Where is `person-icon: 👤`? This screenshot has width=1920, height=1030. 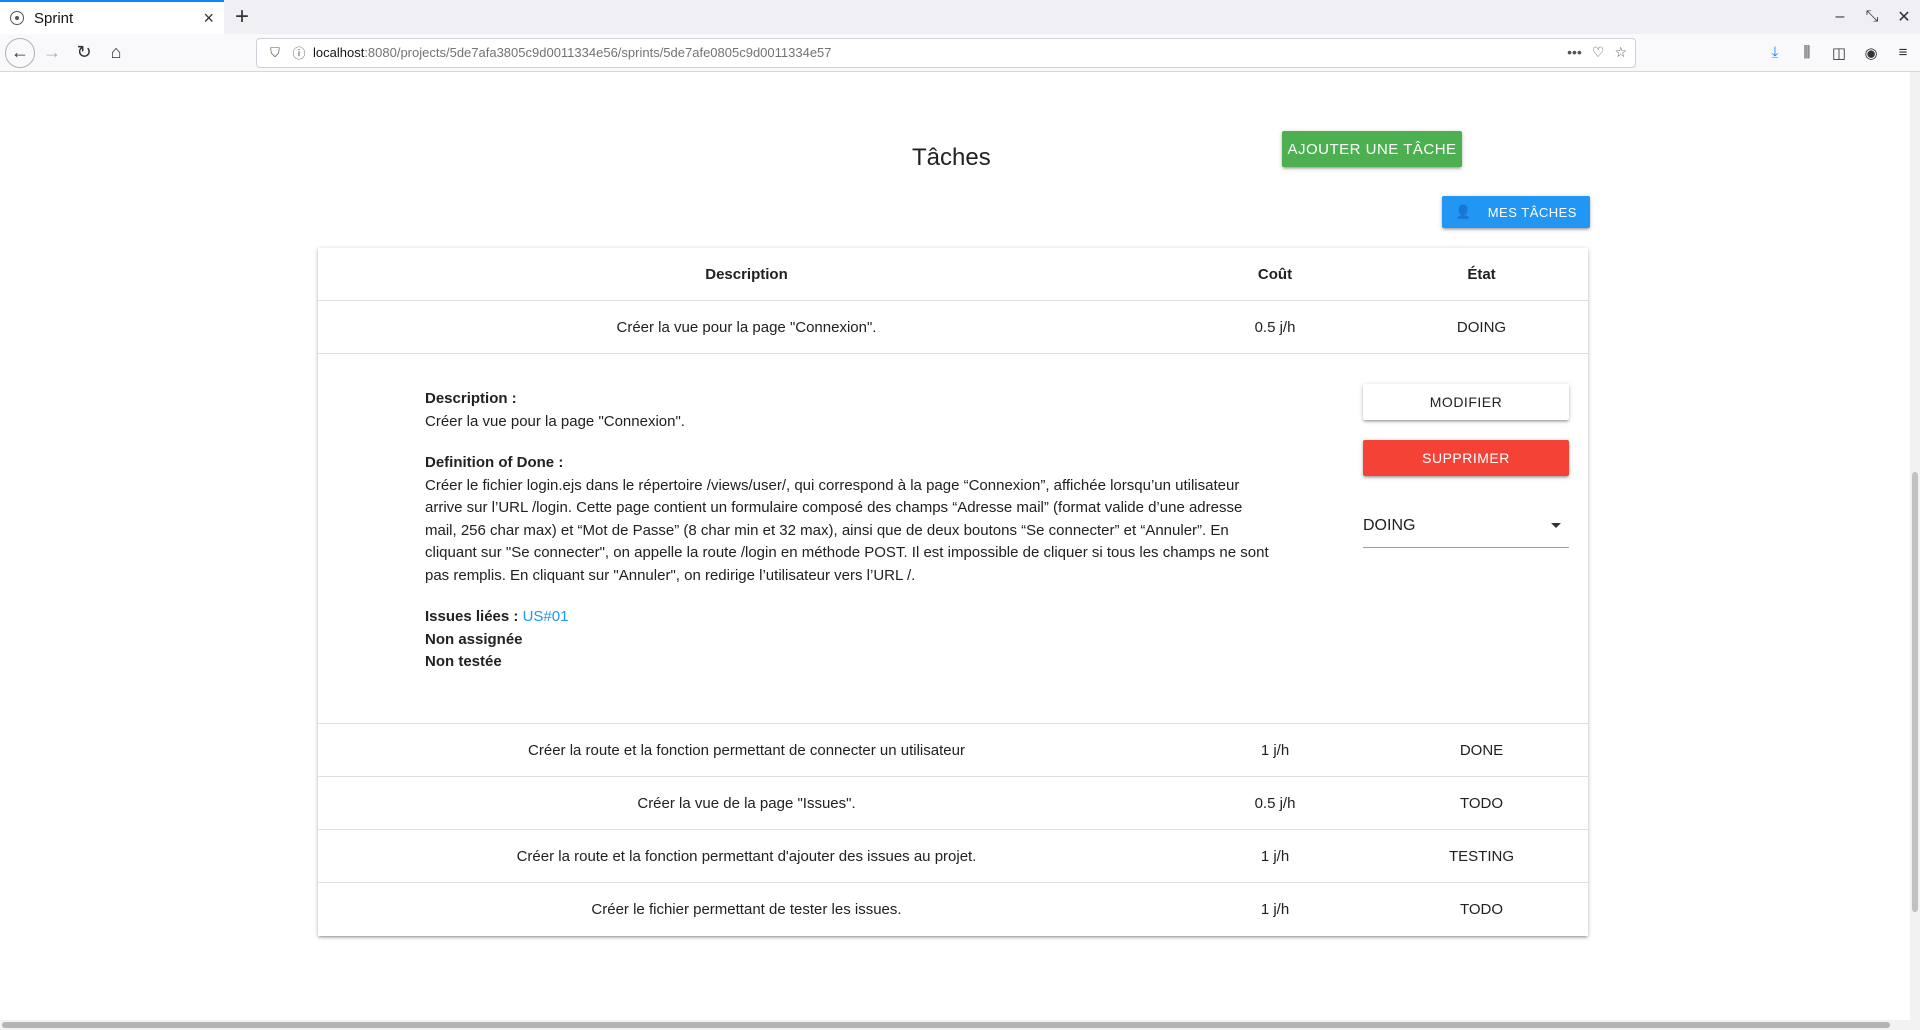 person-icon: 👤 is located at coordinates (1463, 211).